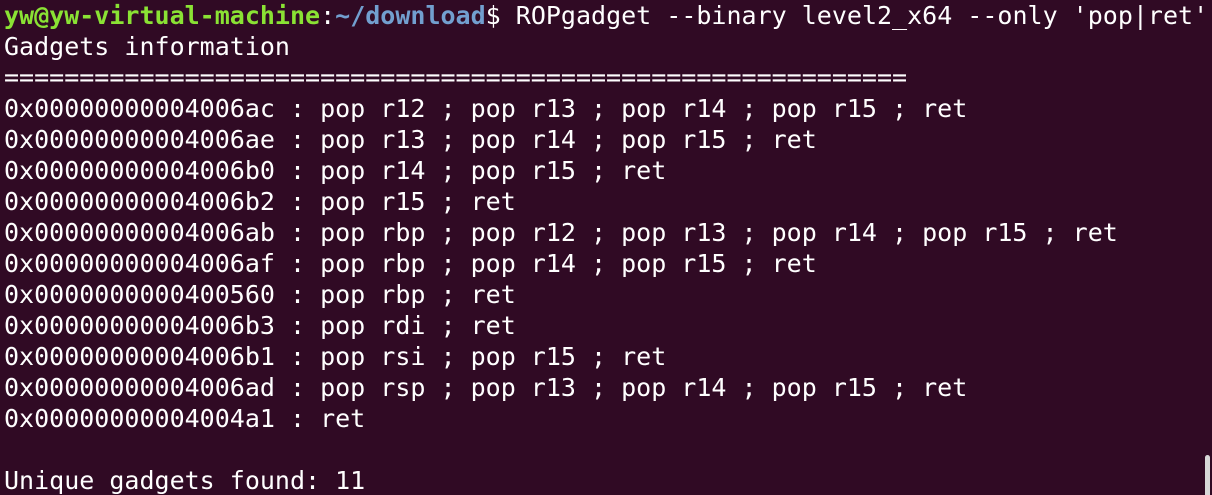 The image size is (1212, 495). Describe the element at coordinates (185, 418) in the screenshot. I see `gadget-line: 0x00000000004004a1 : ret` at that location.